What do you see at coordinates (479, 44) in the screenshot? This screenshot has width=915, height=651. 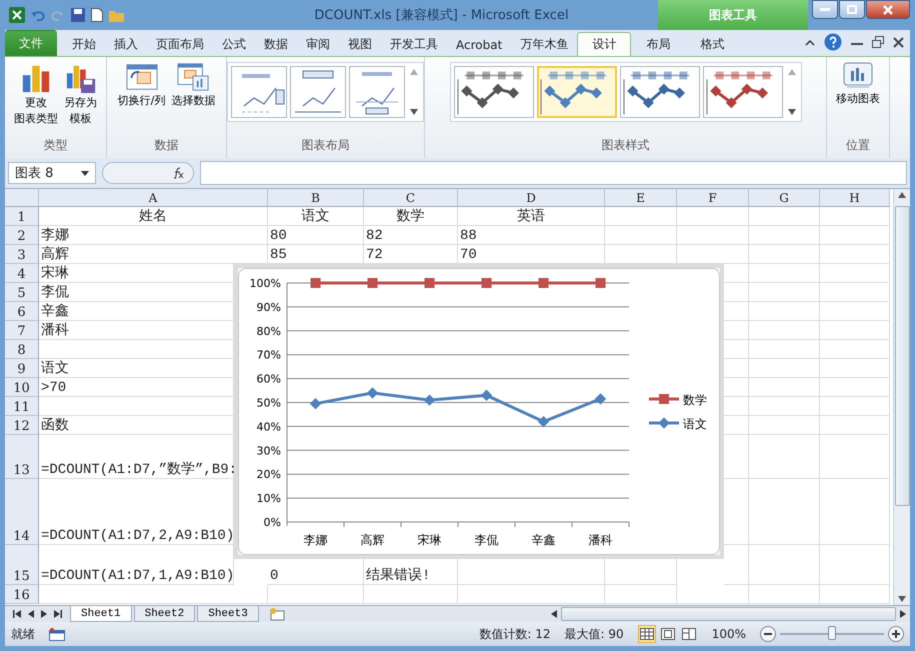 I see `ribbon-tab: Acrobat` at bounding box center [479, 44].